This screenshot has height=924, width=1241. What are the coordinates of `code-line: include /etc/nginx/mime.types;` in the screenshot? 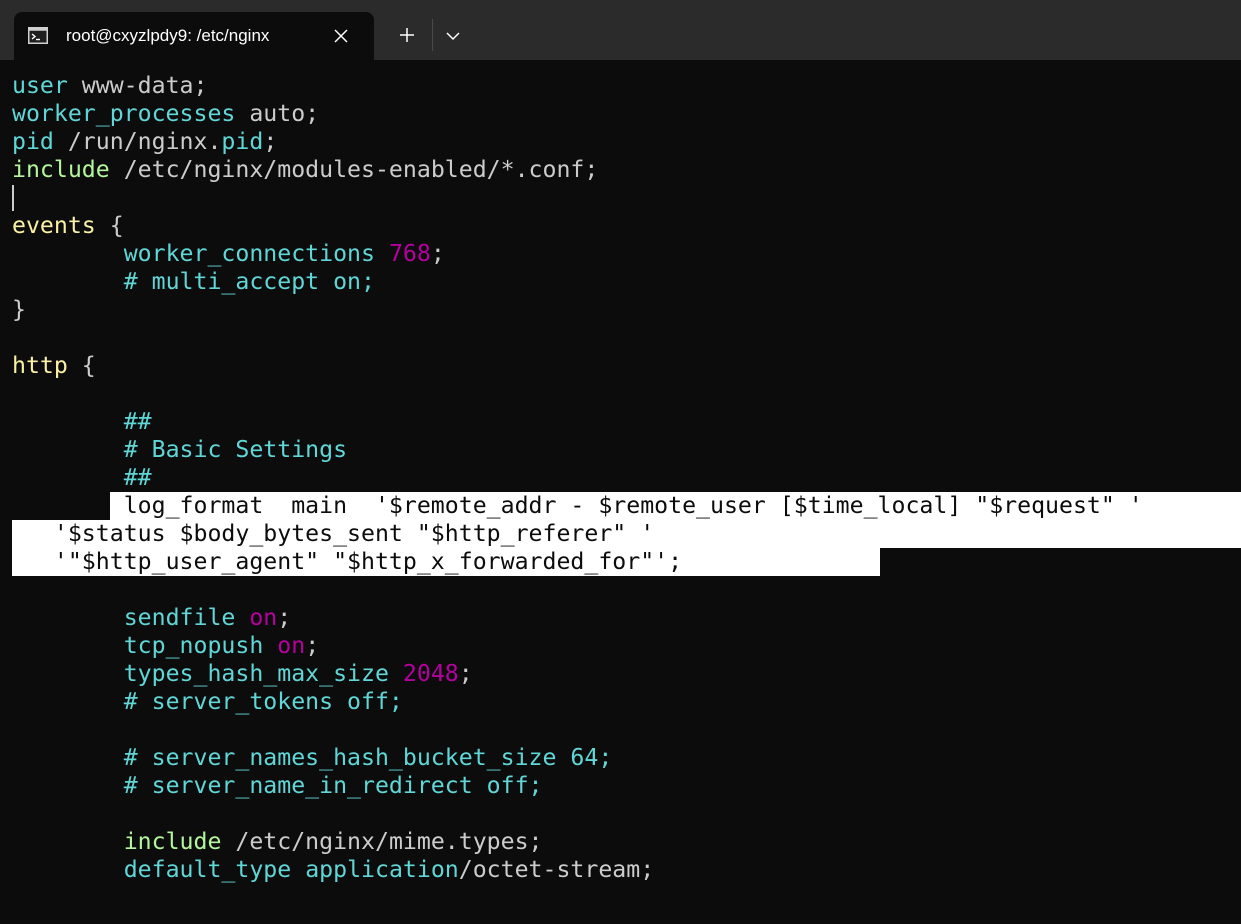 It's located at (277, 842).